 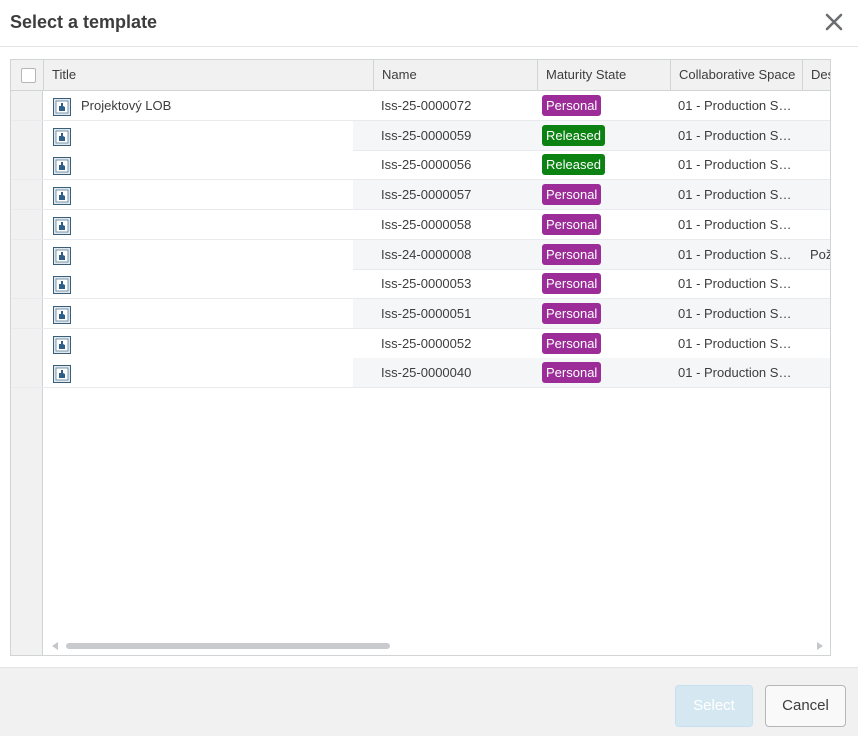 I want to click on row-name: Iss-25-0000059, so click(x=426, y=135).